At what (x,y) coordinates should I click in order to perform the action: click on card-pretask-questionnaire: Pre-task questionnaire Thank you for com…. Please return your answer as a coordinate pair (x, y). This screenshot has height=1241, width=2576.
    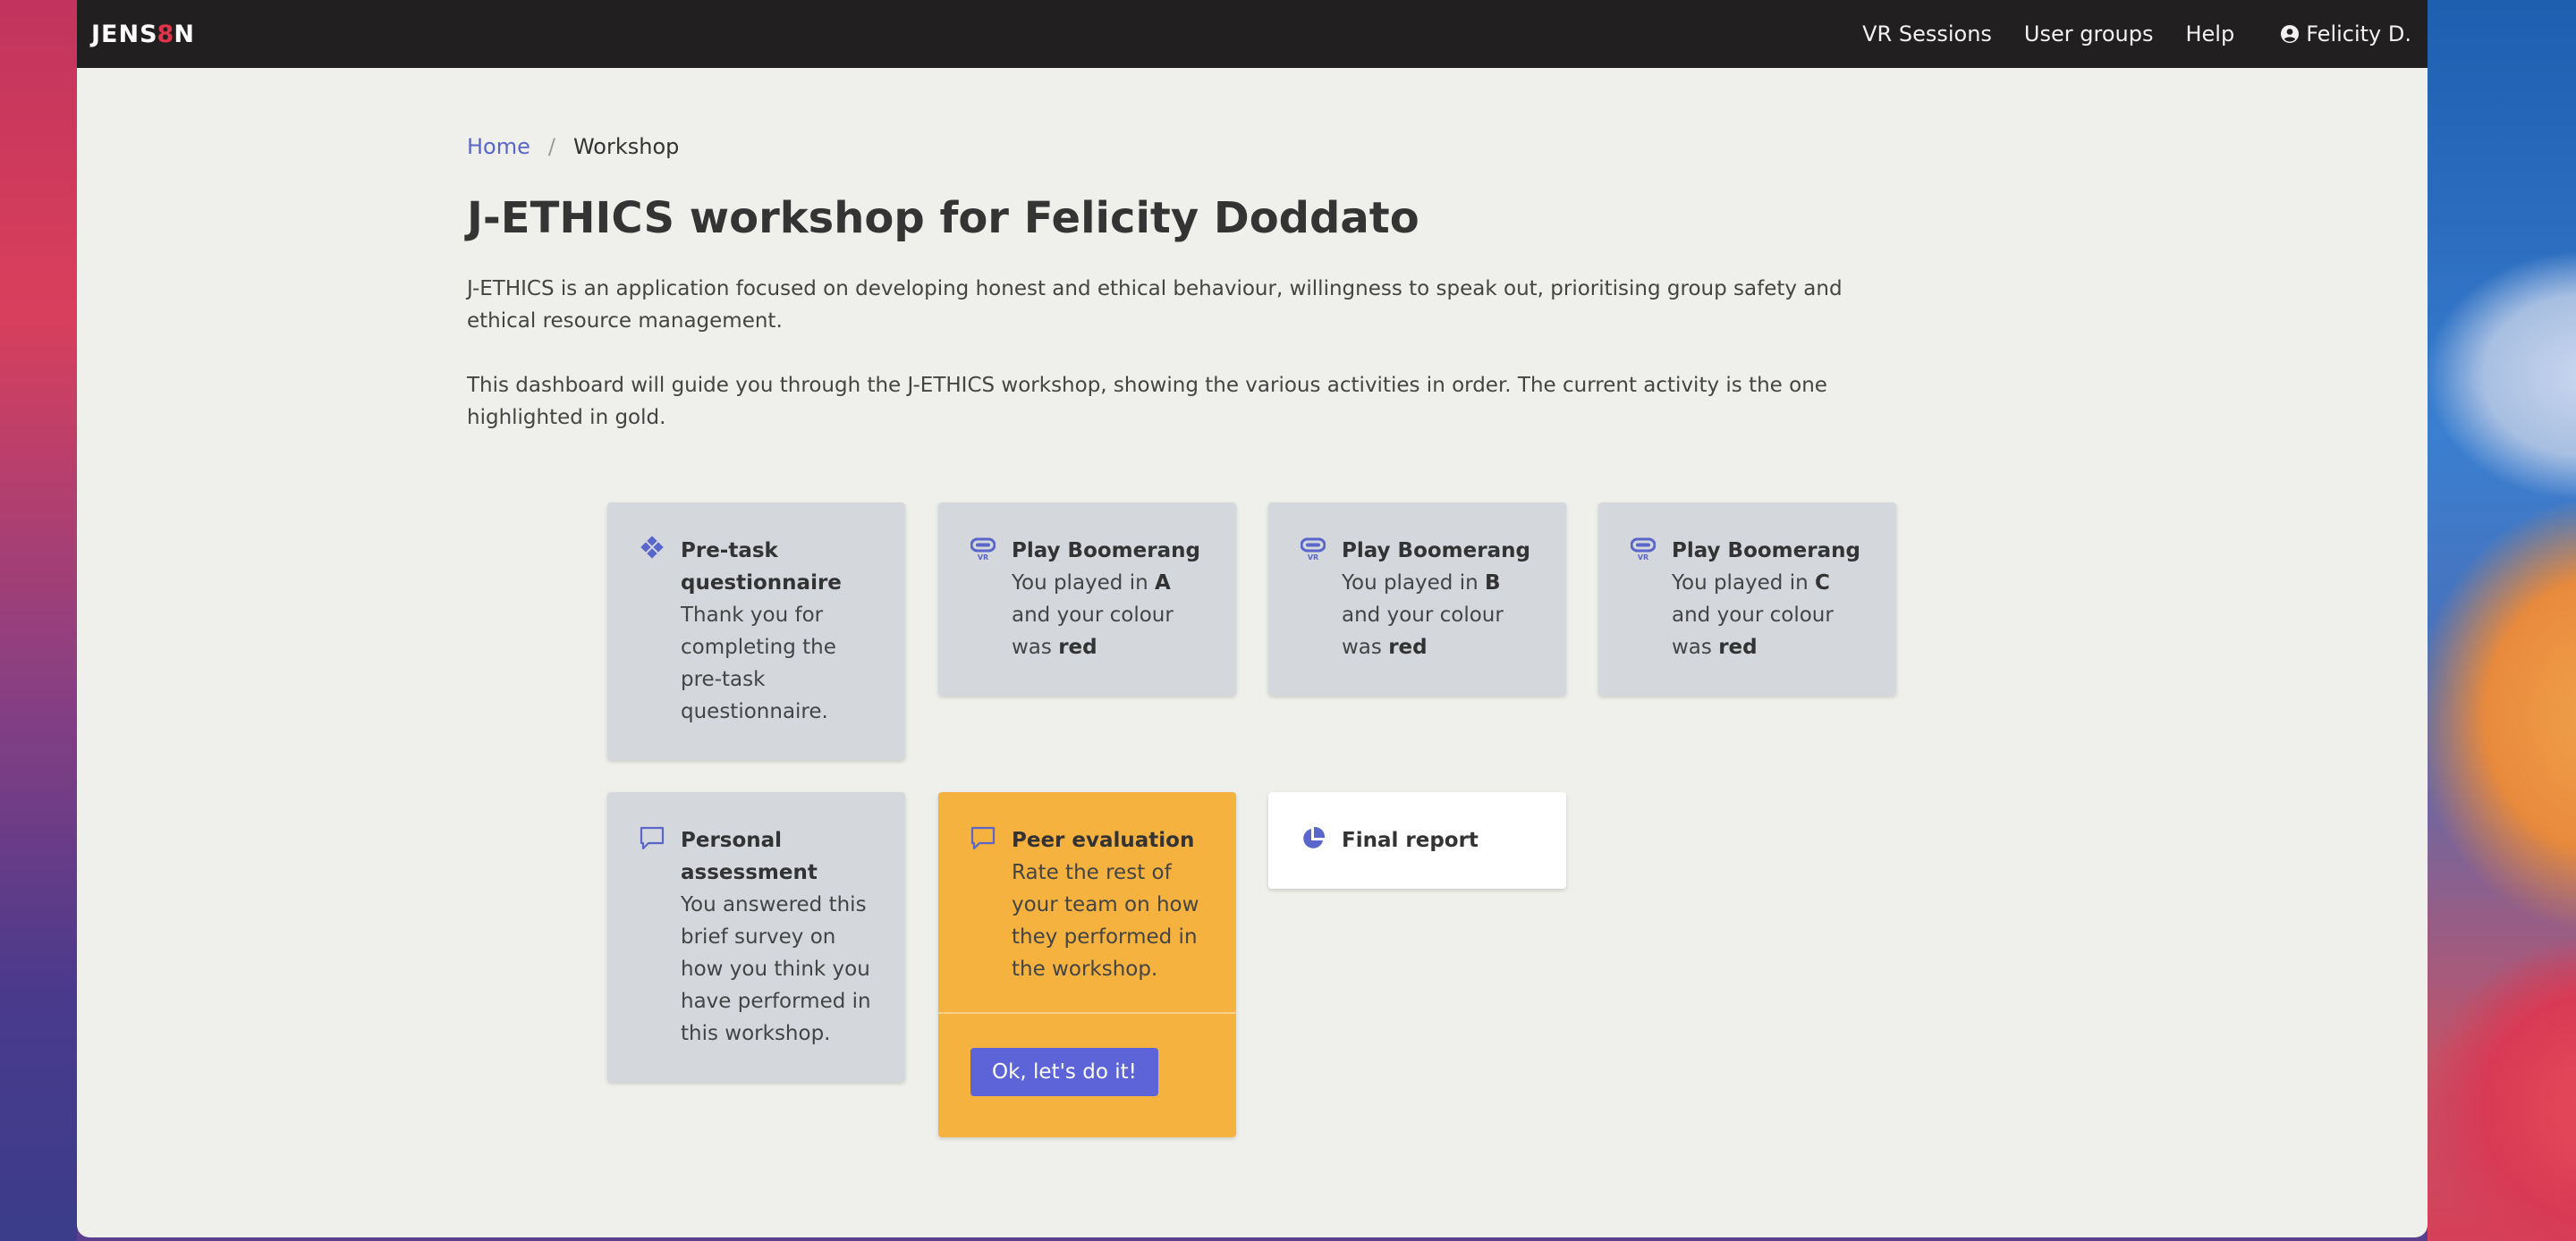
    Looking at the image, I should click on (756, 631).